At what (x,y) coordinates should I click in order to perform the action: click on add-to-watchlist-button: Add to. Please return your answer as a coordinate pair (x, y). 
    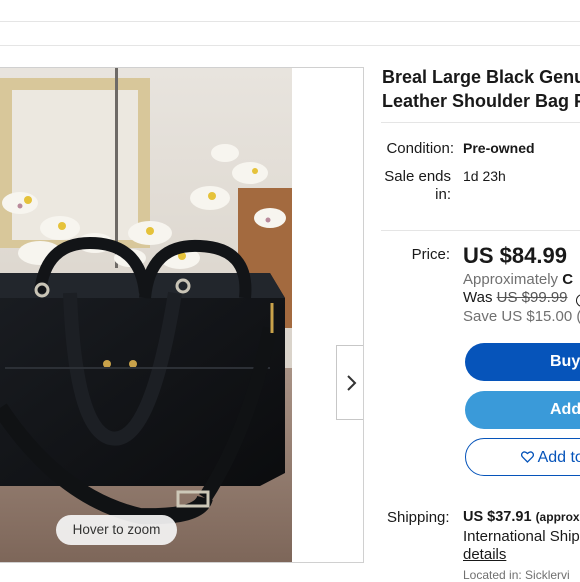
    Looking at the image, I should click on (522, 457).